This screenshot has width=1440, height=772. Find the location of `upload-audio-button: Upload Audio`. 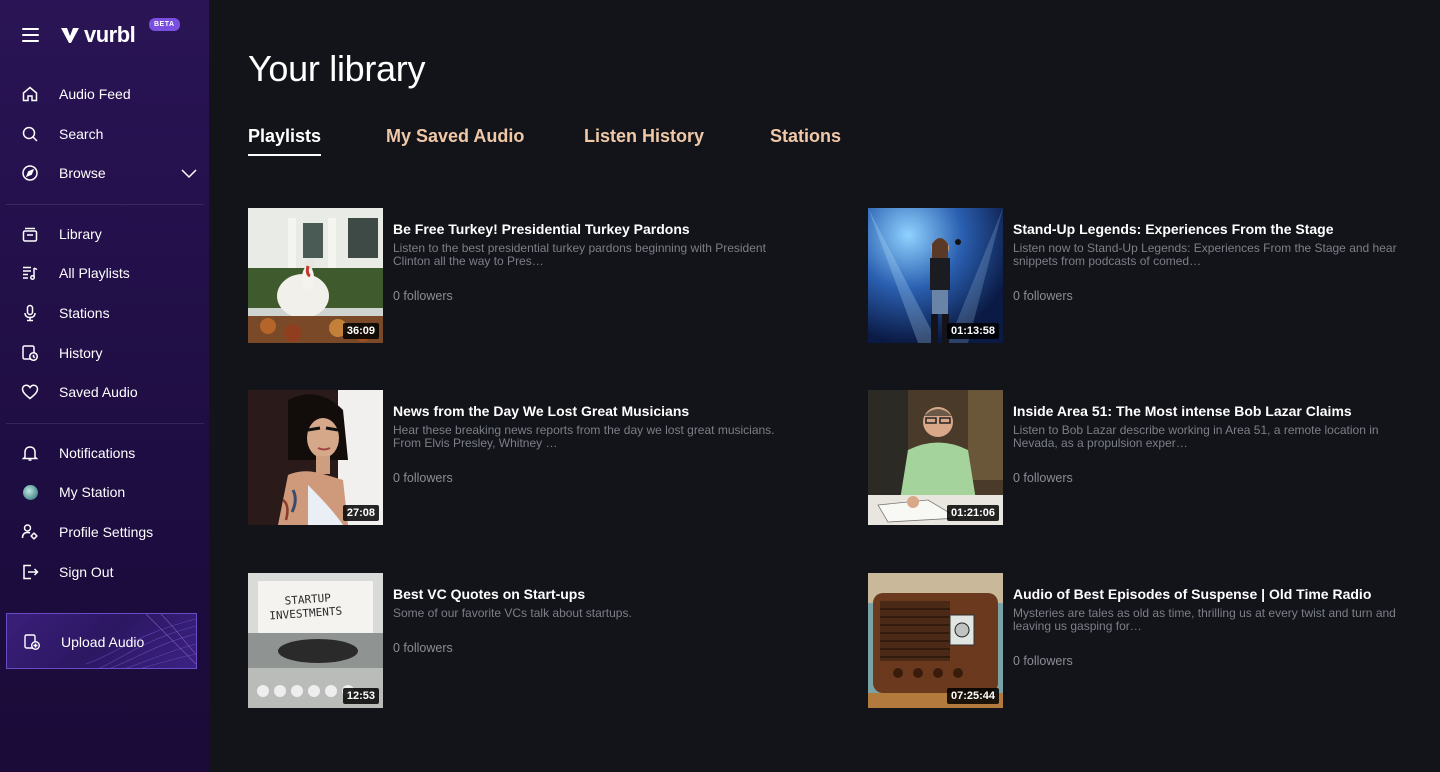

upload-audio-button: Upload Audio is located at coordinates (101, 641).